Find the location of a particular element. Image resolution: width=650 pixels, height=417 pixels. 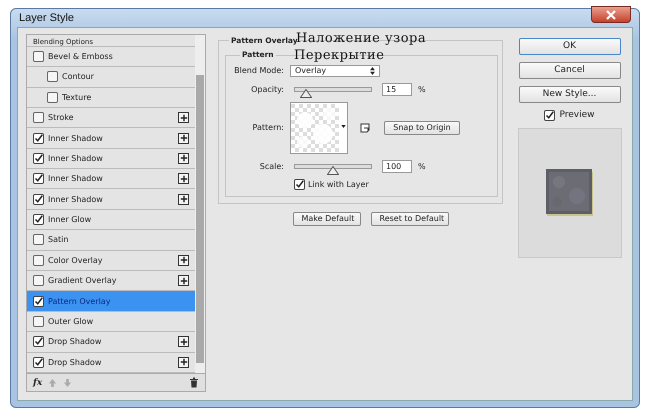

snap-to-origin-button: Snap to Origin is located at coordinates (422, 127).